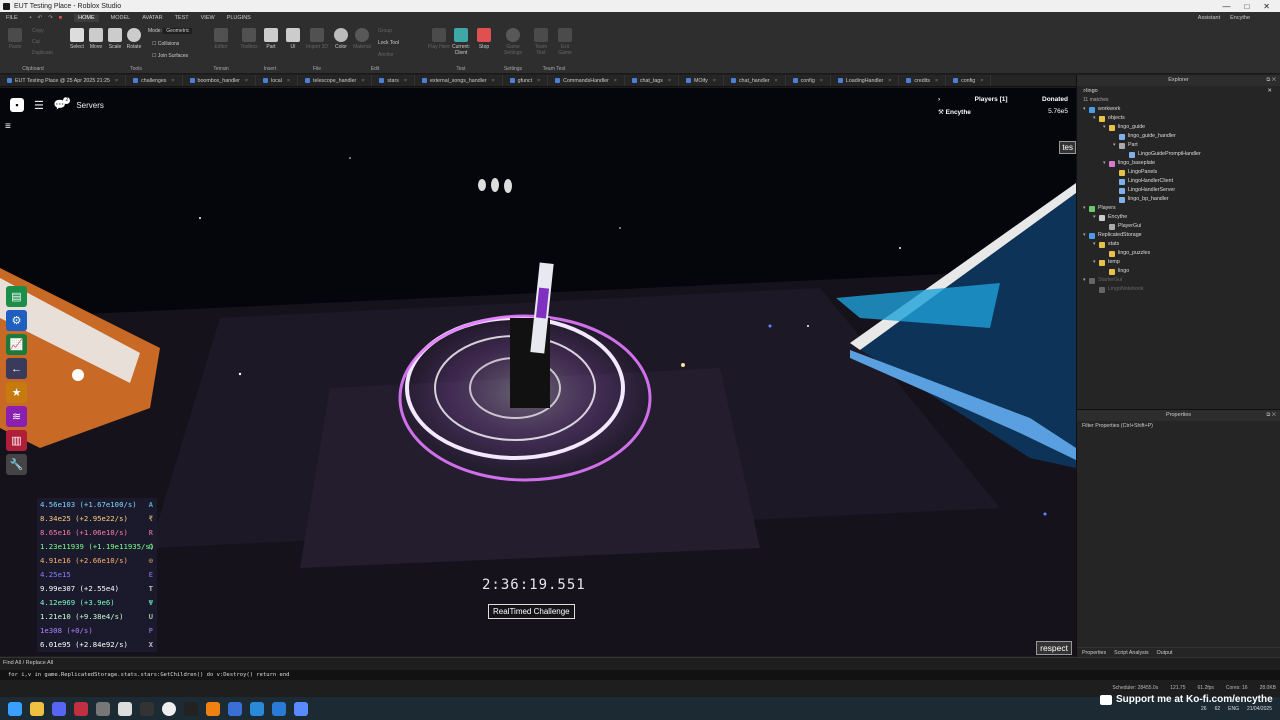 This screenshot has width=1280, height=720. I want to click on tree-node: ▾ temp, so click(1178, 262).